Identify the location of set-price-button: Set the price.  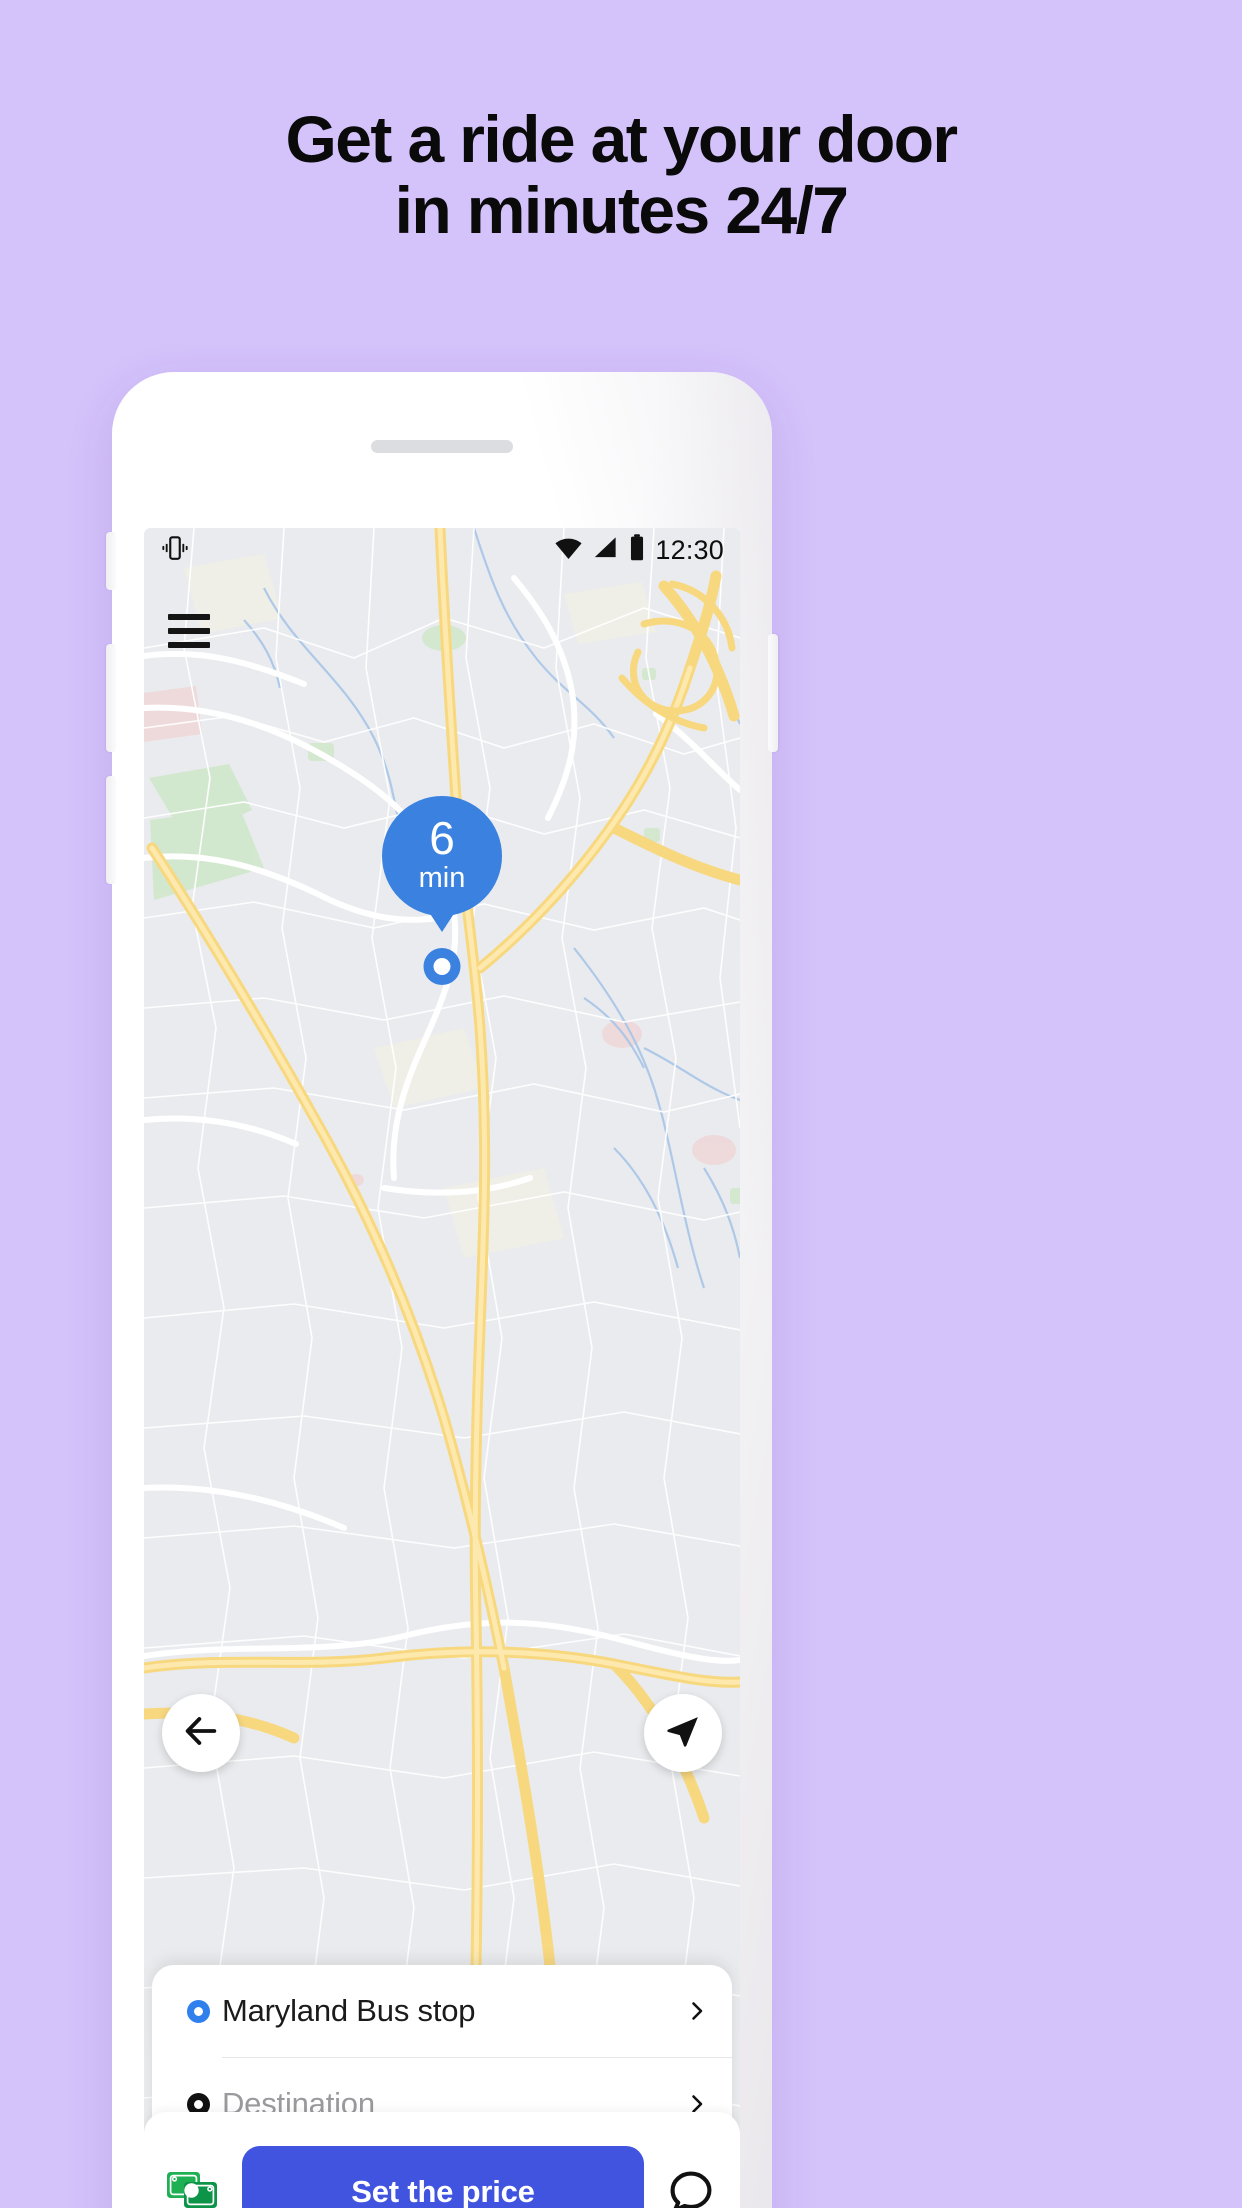
(443, 2177).